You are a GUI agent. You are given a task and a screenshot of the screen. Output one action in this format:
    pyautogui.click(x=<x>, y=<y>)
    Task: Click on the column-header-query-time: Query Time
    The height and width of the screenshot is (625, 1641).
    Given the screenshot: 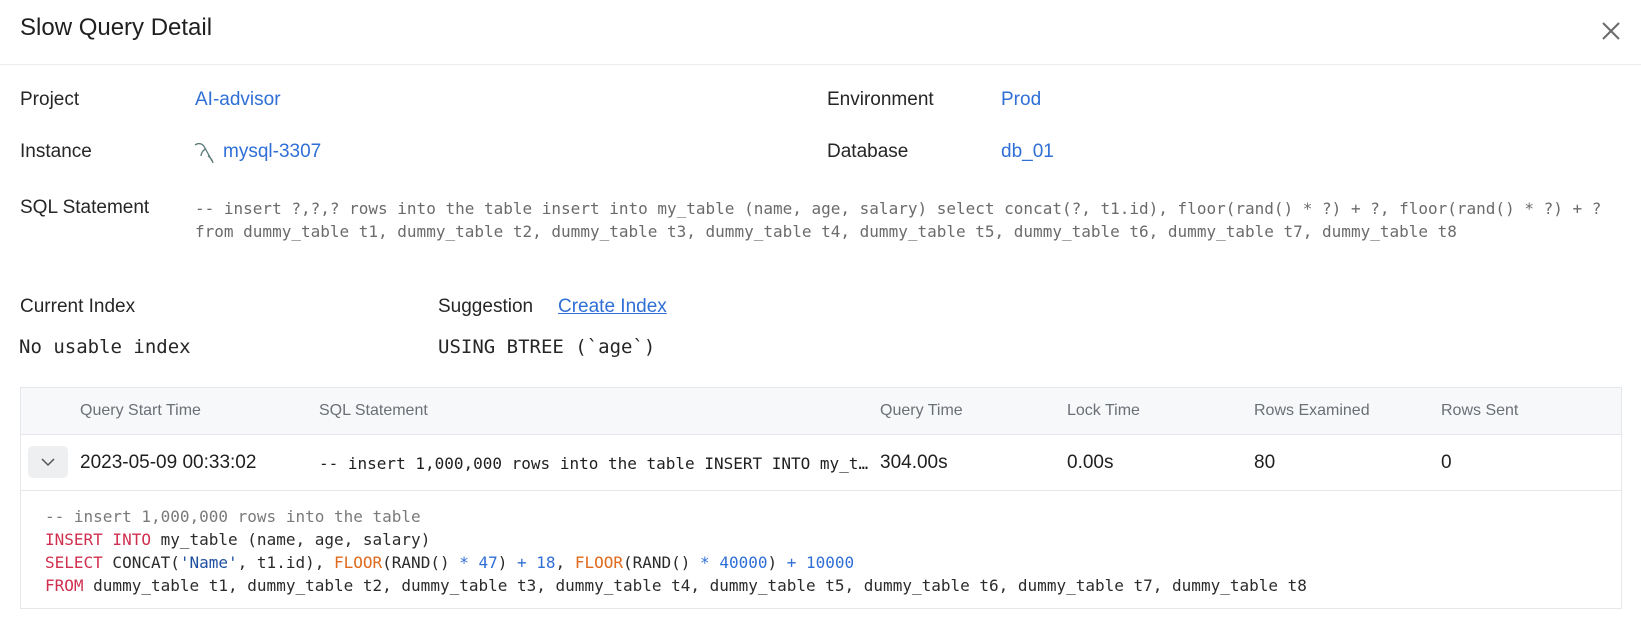 What is the action you would take?
    pyautogui.click(x=921, y=411)
    